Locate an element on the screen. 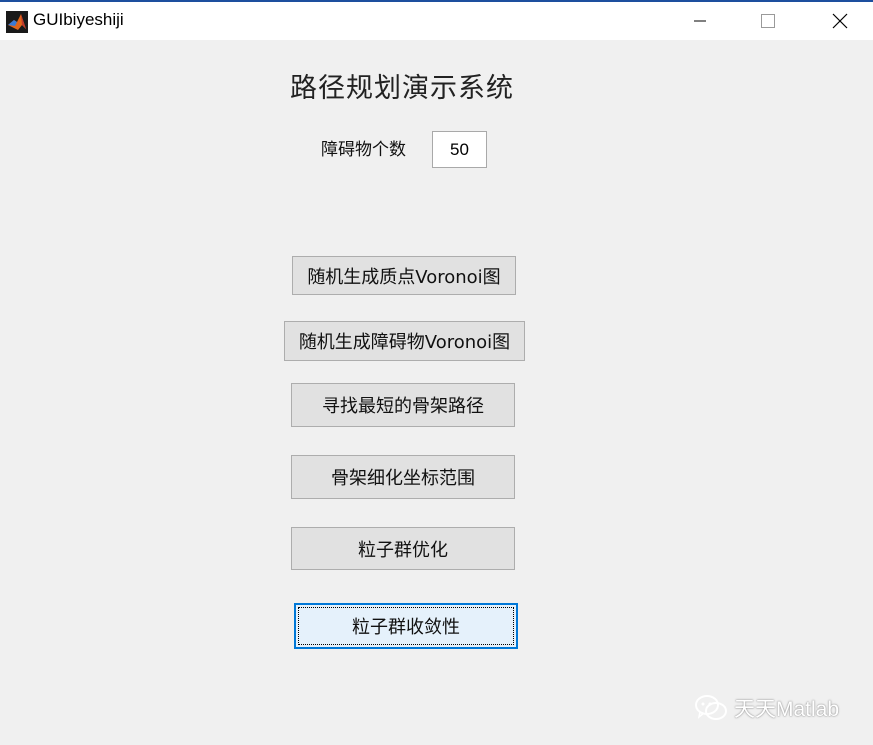  title-bar: GUIbiyeshiji is located at coordinates (436, 20).